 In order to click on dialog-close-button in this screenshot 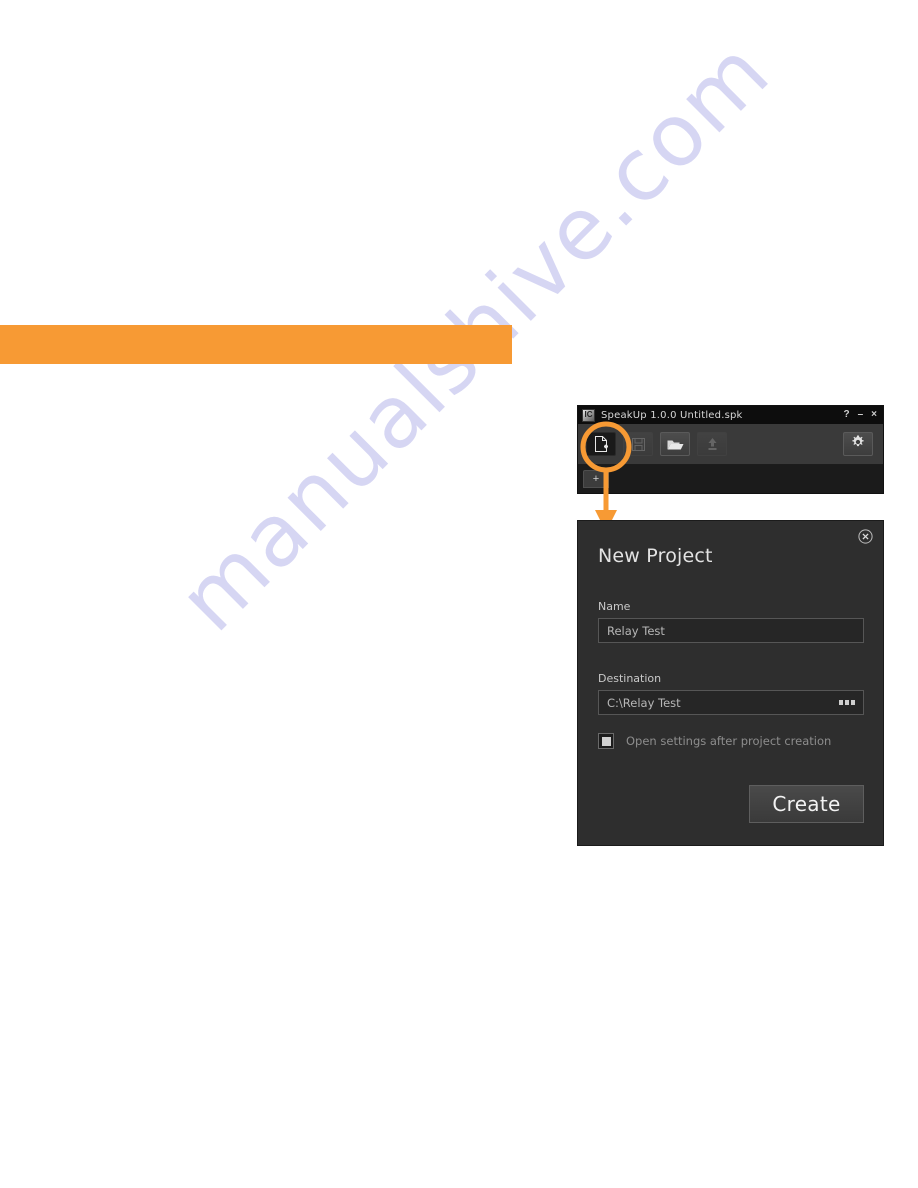, I will do `click(865, 536)`.